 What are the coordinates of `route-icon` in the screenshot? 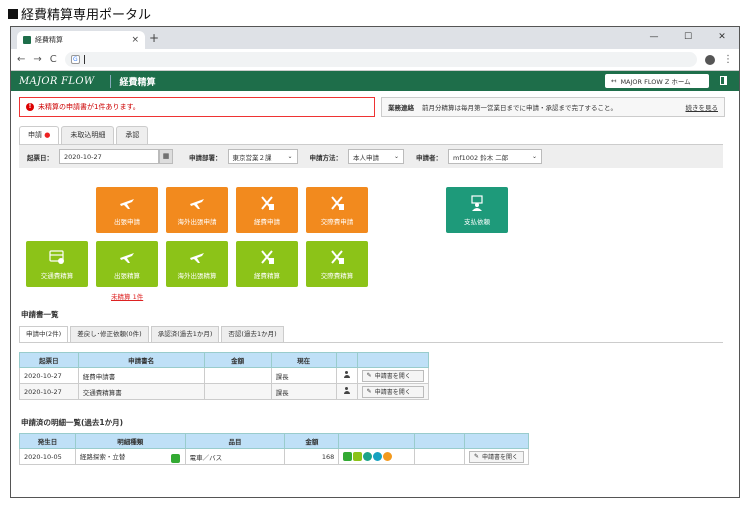 It's located at (175, 458).